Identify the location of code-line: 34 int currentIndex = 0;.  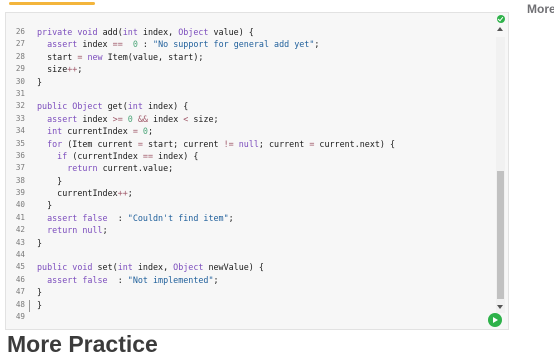
(250, 131).